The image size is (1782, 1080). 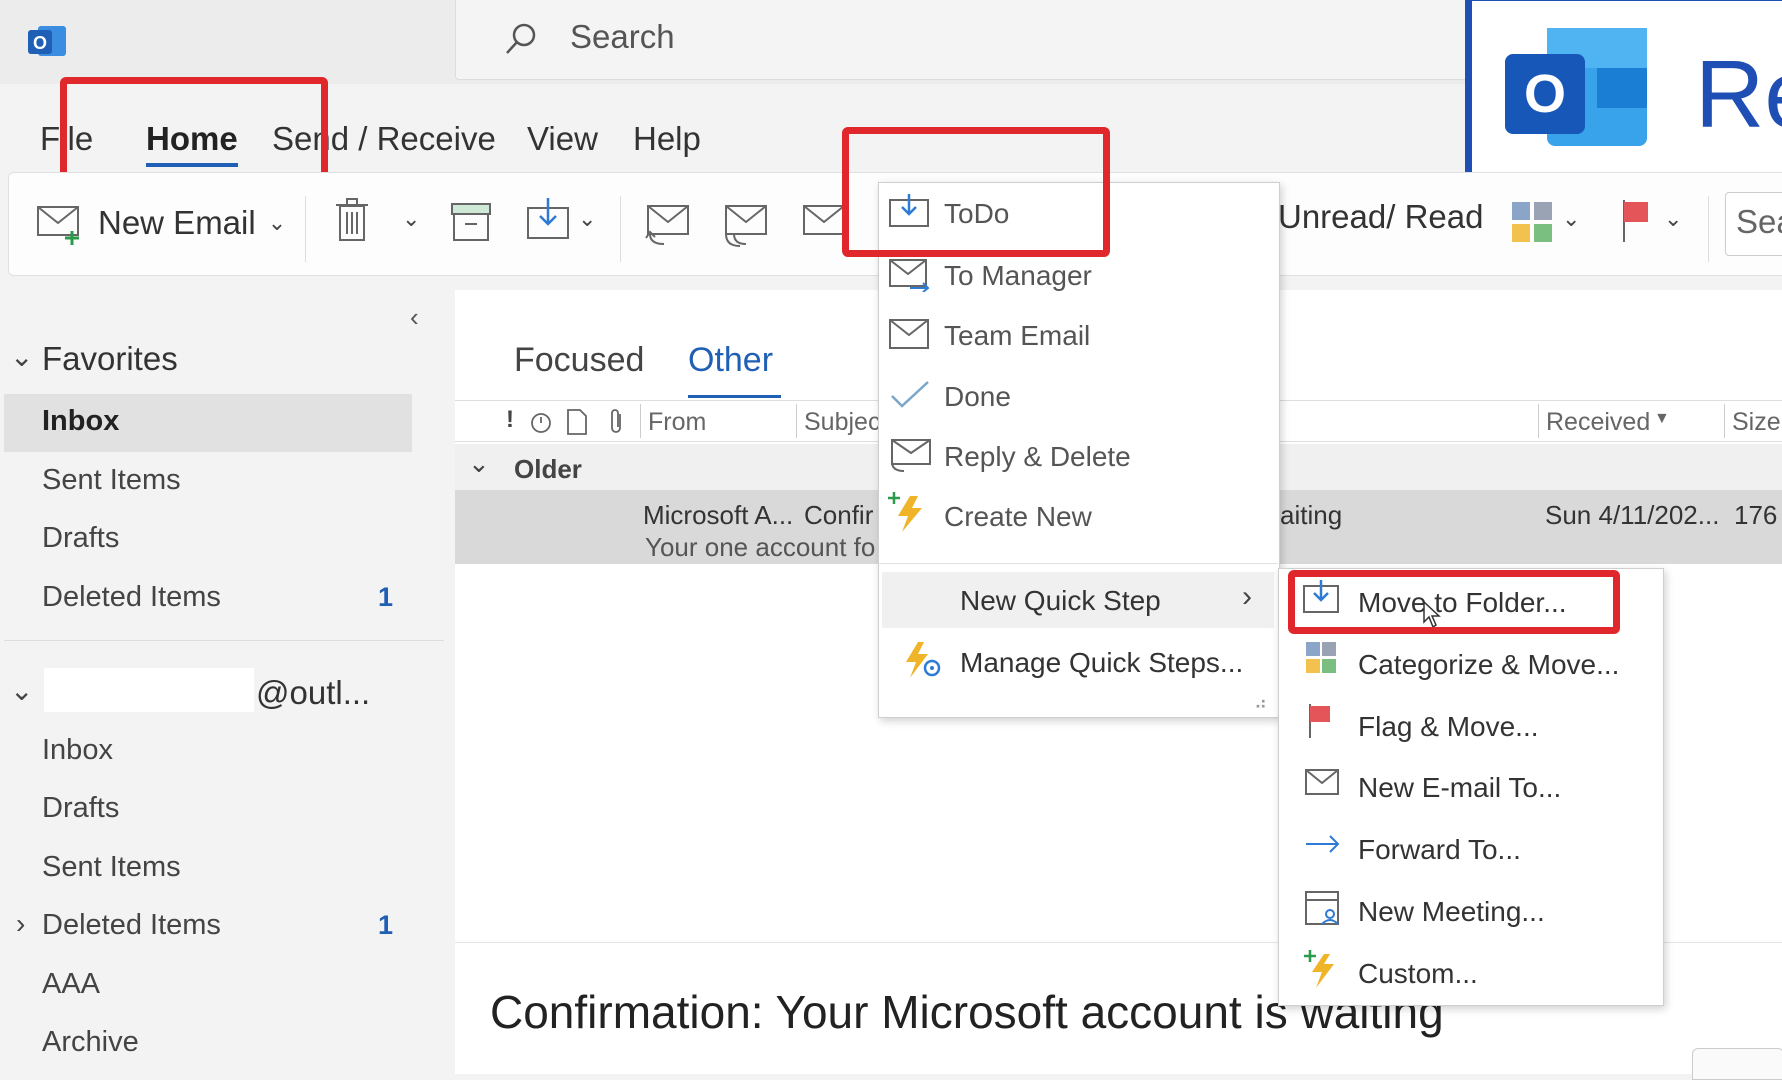 What do you see at coordinates (905, 512) in the screenshot?
I see `lightning-icon` at bounding box center [905, 512].